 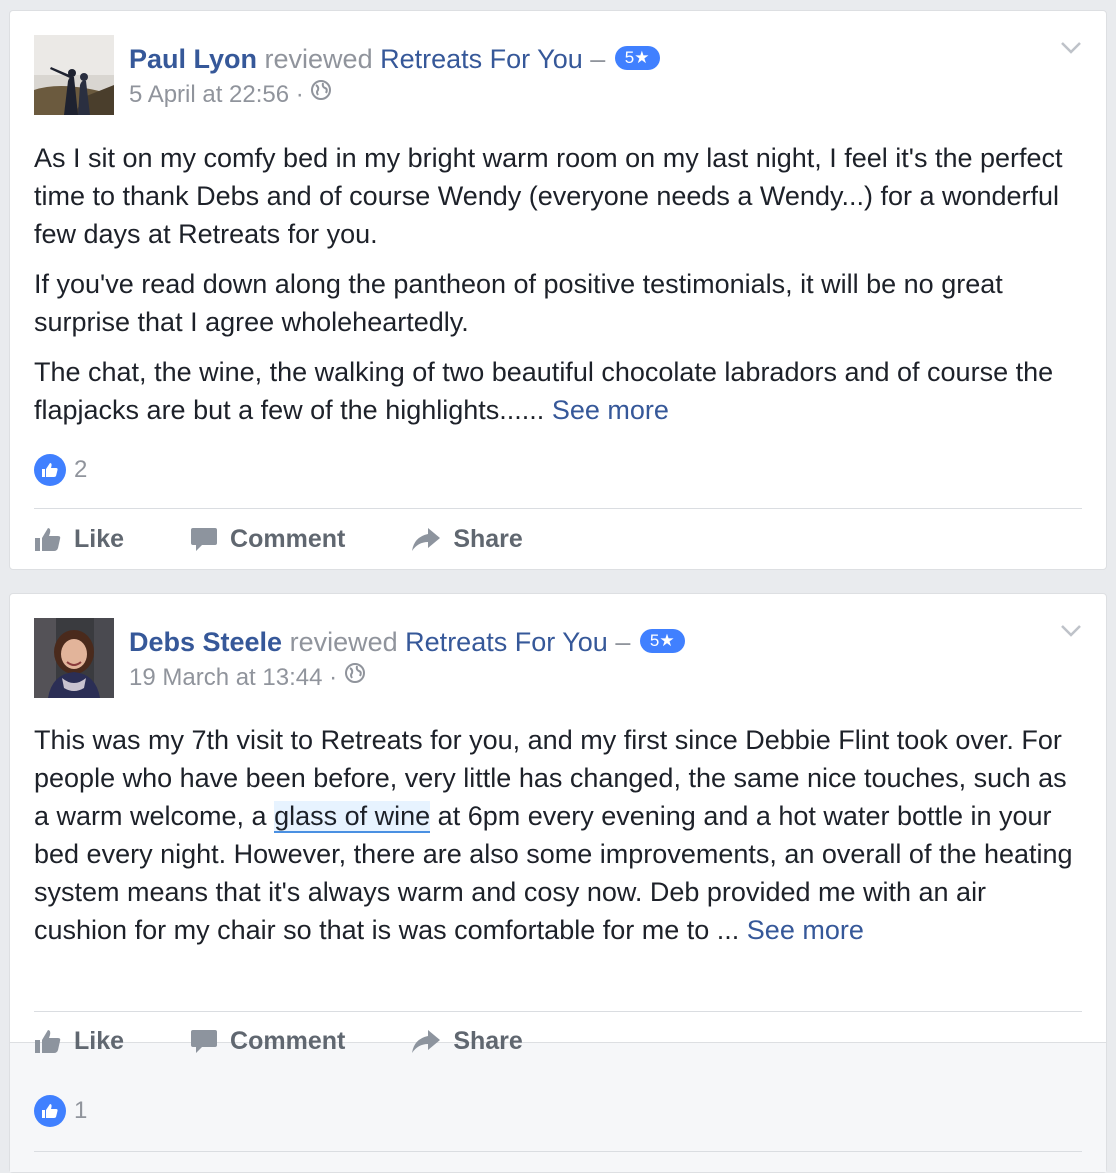 I want to click on post-header: Paul Lyon reviewed Retreats For You – 5★, so click(x=394, y=59).